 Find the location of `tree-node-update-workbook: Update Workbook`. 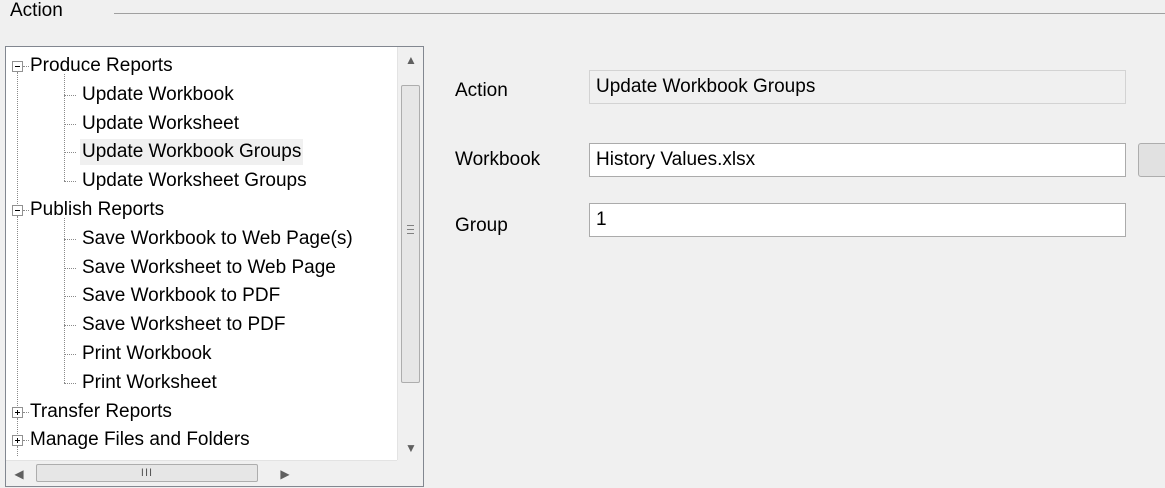

tree-node-update-workbook: Update Workbook is located at coordinates (158, 95).